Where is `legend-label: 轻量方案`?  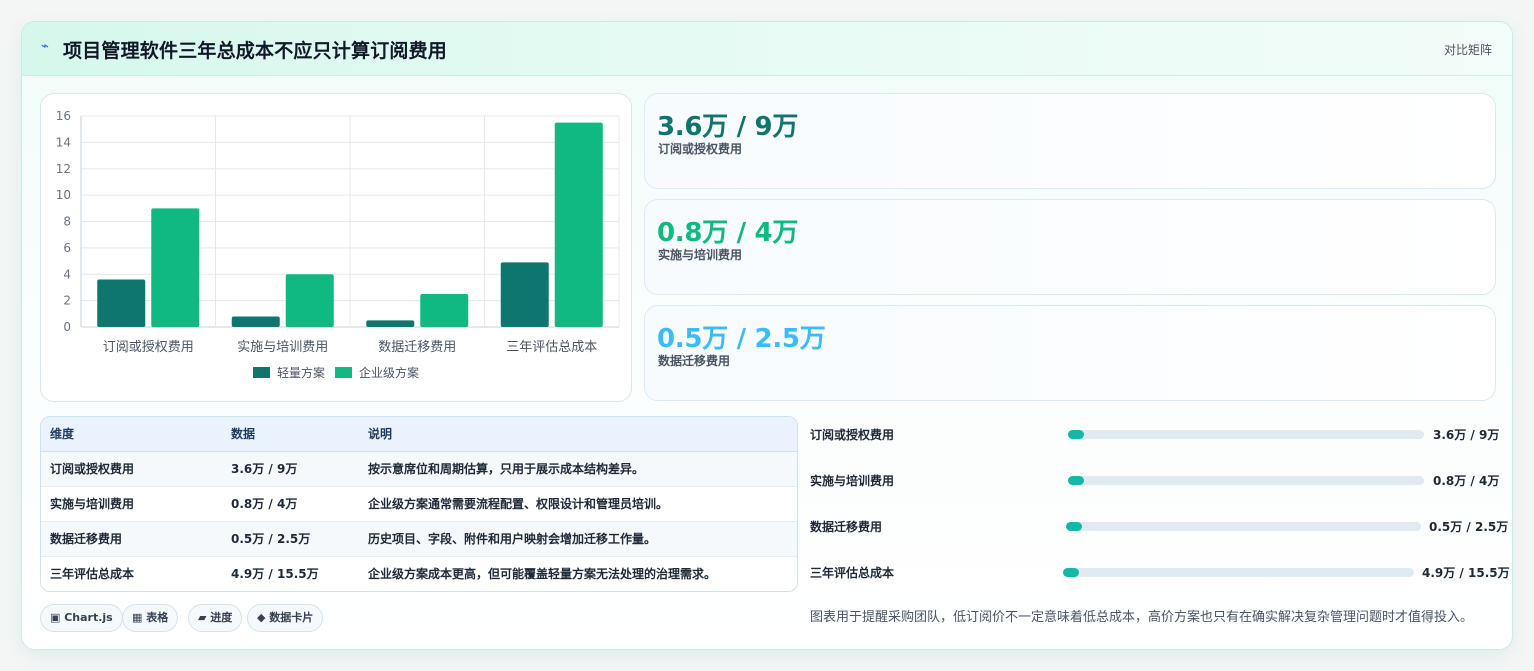 legend-label: 轻量方案 is located at coordinates (301, 372).